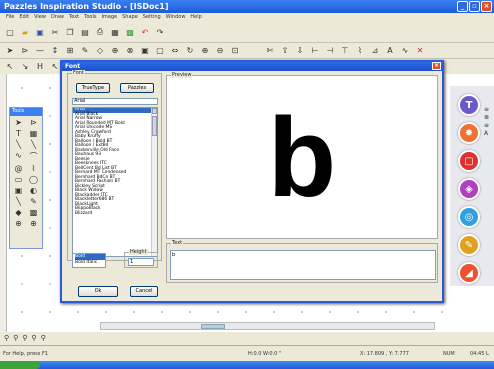  What do you see at coordinates (18, 223) in the screenshot?
I see `zoom-tool-icon: ⊕` at bounding box center [18, 223].